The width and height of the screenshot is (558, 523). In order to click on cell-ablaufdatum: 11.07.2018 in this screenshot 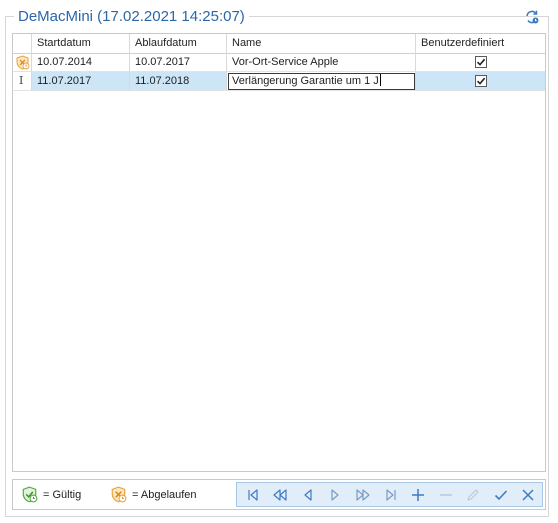, I will do `click(178, 81)`.